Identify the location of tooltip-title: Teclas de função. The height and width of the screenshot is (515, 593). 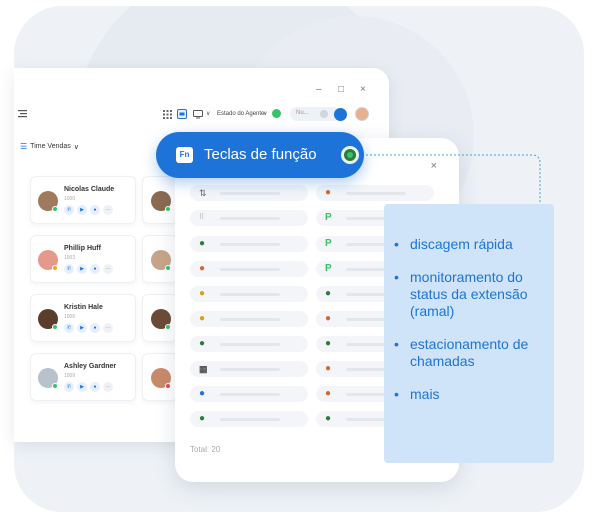
(260, 154).